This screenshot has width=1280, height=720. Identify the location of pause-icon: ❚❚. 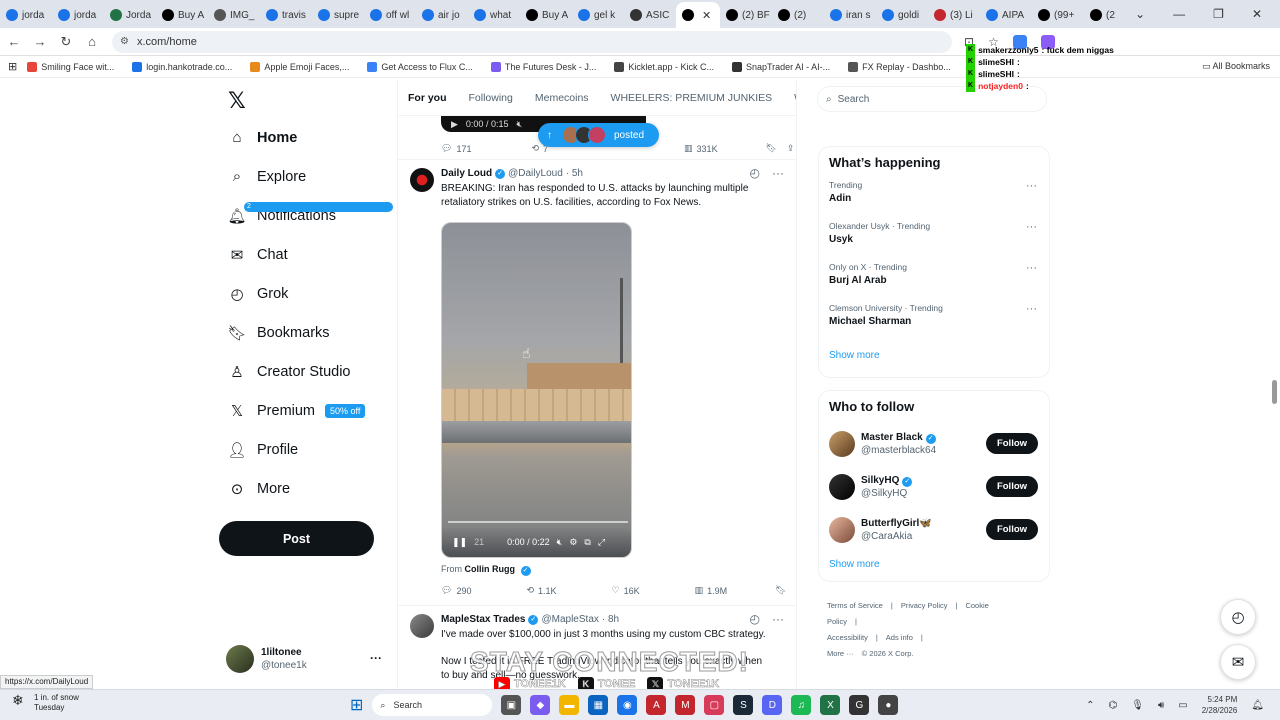
(459, 542).